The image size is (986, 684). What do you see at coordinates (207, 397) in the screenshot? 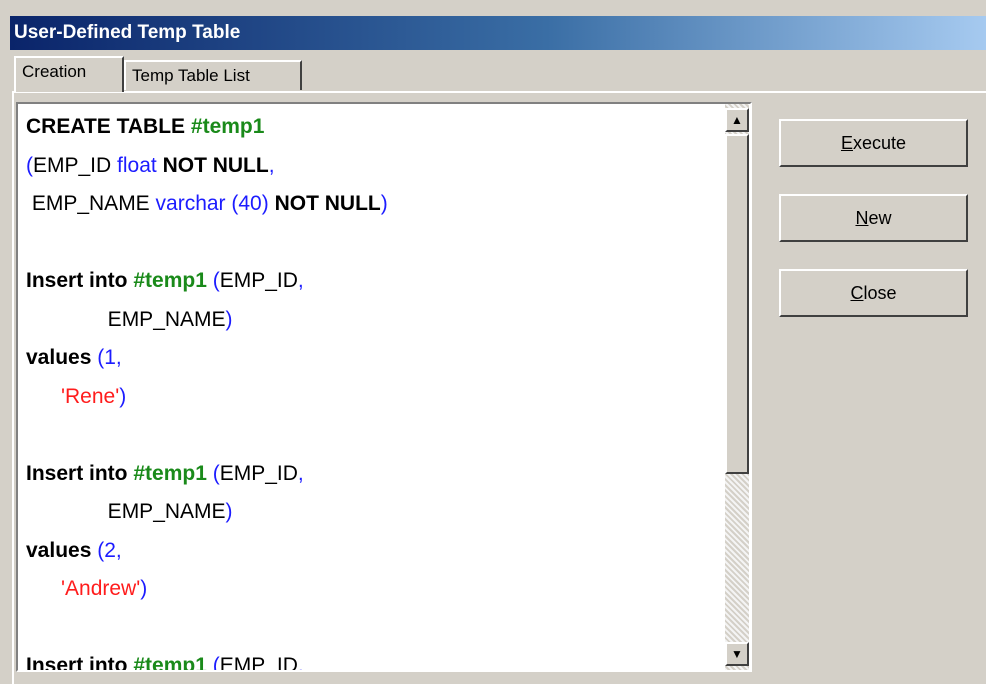
I see `code-line: 'Rene')` at bounding box center [207, 397].